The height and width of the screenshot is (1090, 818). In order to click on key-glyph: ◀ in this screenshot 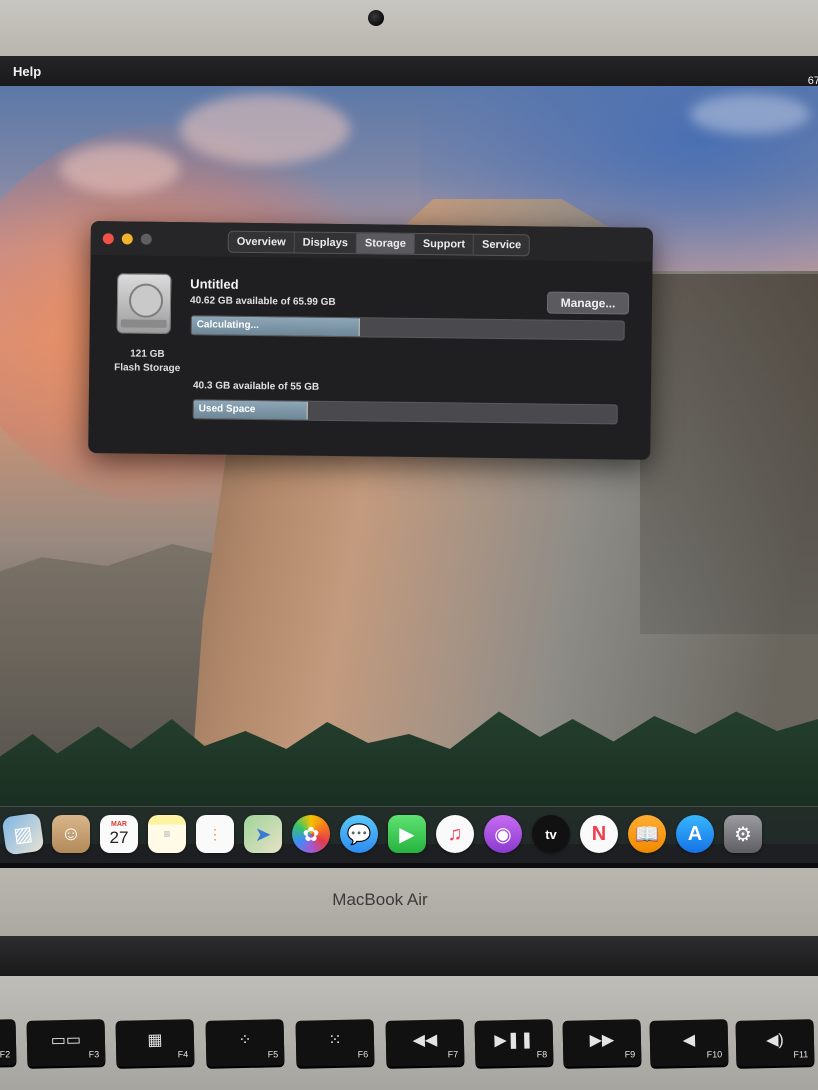, I will do `click(689, 1040)`.